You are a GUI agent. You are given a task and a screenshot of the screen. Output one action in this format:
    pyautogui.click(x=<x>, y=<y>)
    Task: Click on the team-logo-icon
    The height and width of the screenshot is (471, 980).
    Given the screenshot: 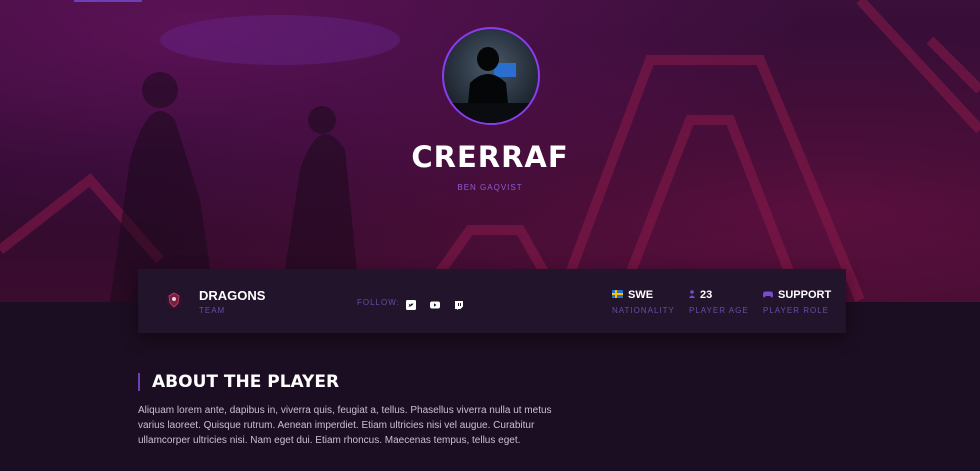 What is the action you would take?
    pyautogui.click(x=174, y=300)
    